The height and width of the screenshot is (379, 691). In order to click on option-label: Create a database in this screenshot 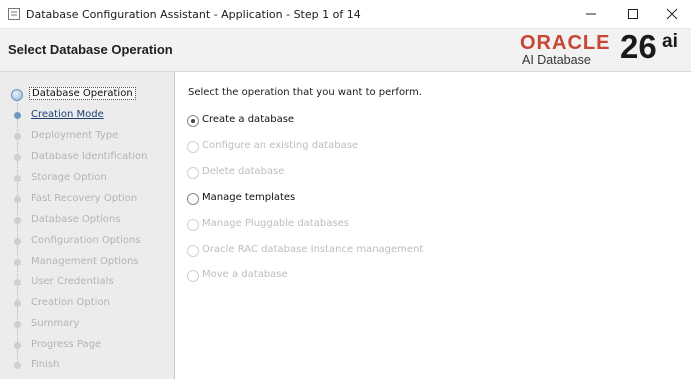, I will do `click(248, 119)`.